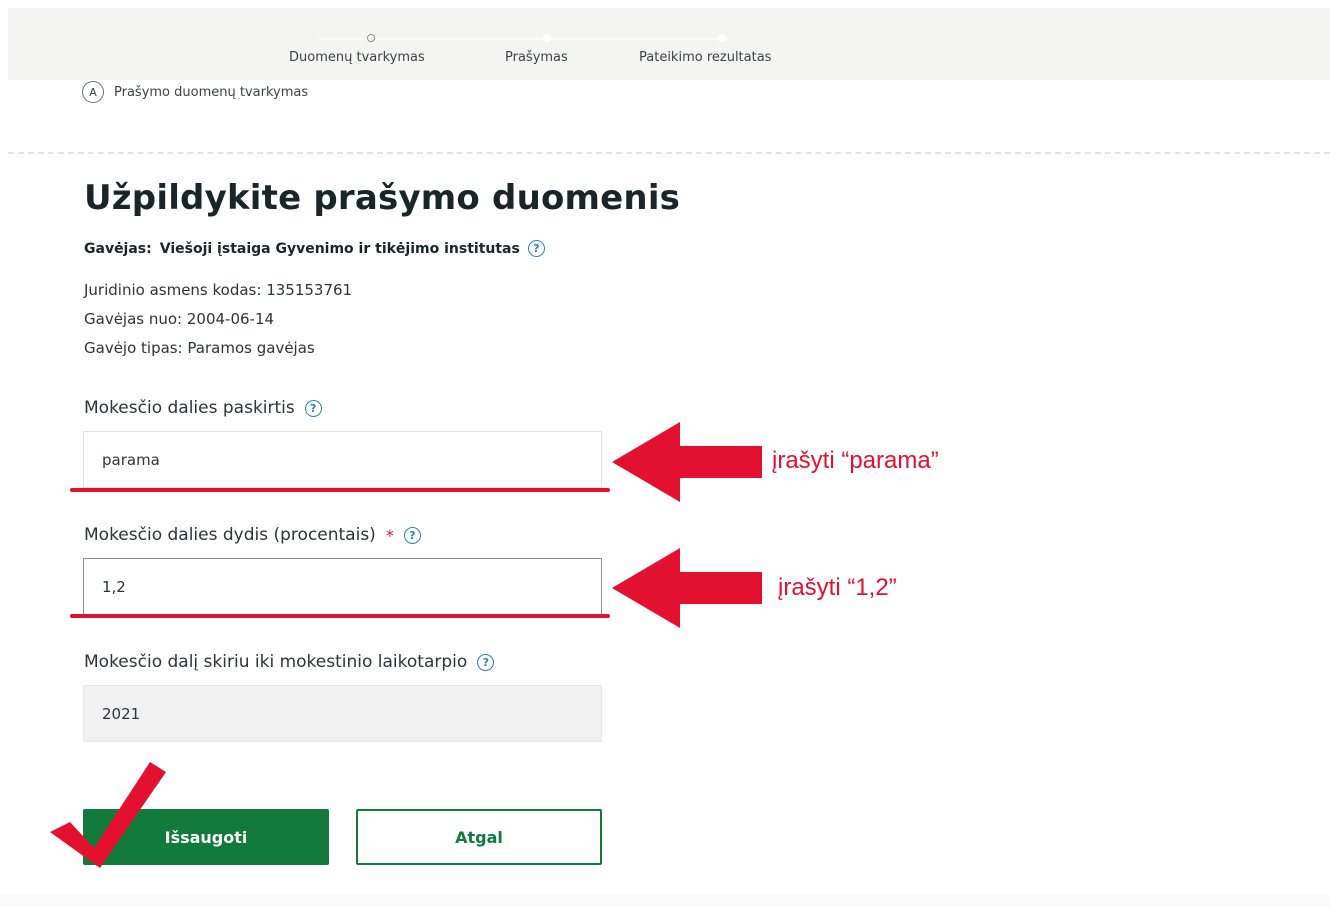 This screenshot has width=1330, height=907. Describe the element at coordinates (131, 459) in the screenshot. I see `purpose-value: parama` at that location.